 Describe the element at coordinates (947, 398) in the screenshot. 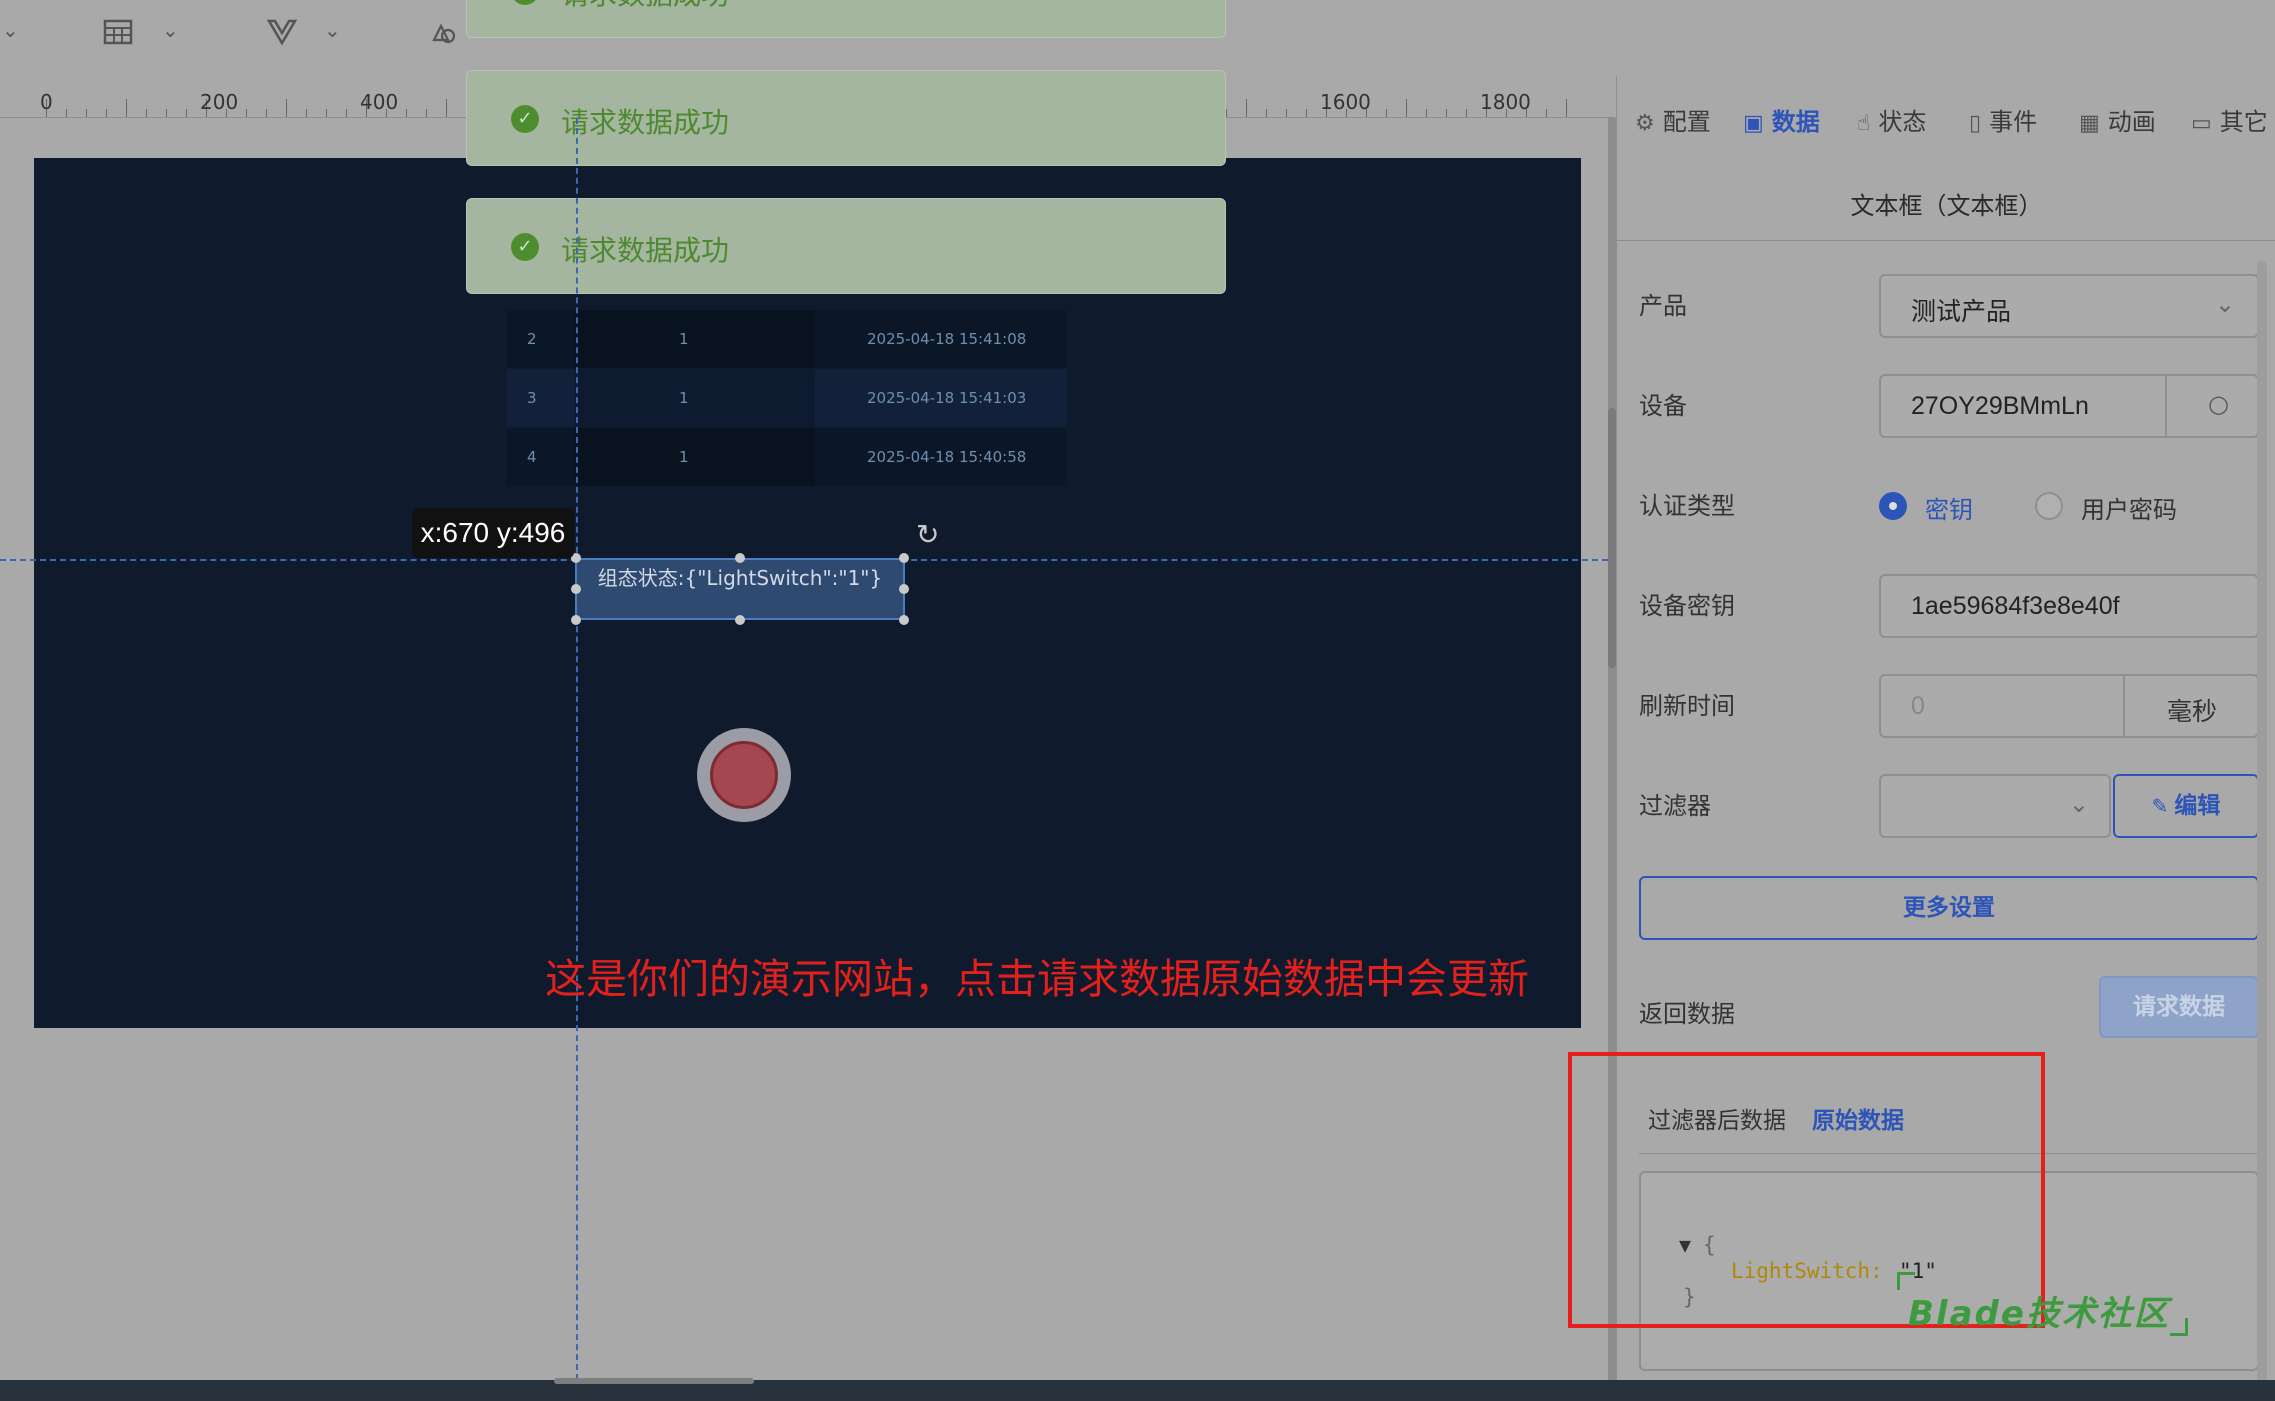

I see `row-time: 2025-04-18 15:41:03` at that location.